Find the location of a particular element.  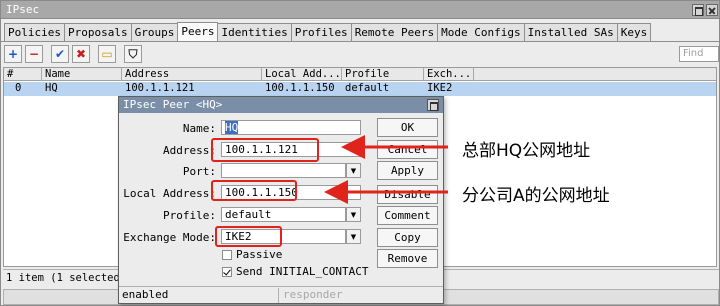

filter-icon: ⛉ is located at coordinates (133, 54).